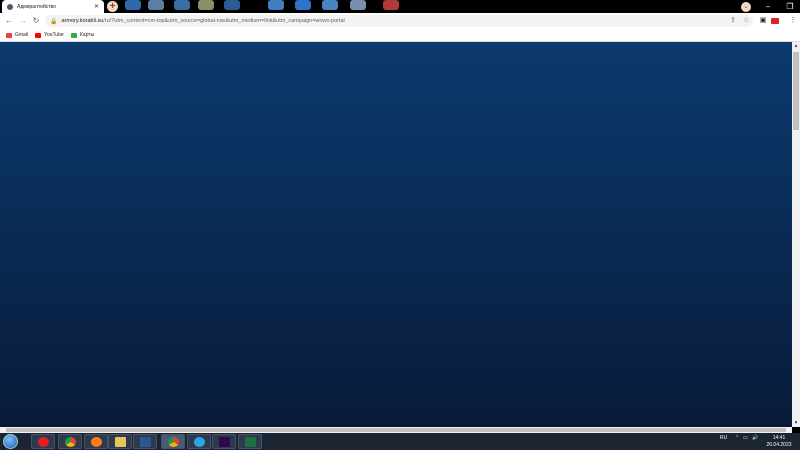 This screenshot has height=450, width=800. What do you see at coordinates (10, 6) in the screenshot?
I see `site-favicon-icon` at bounding box center [10, 6].